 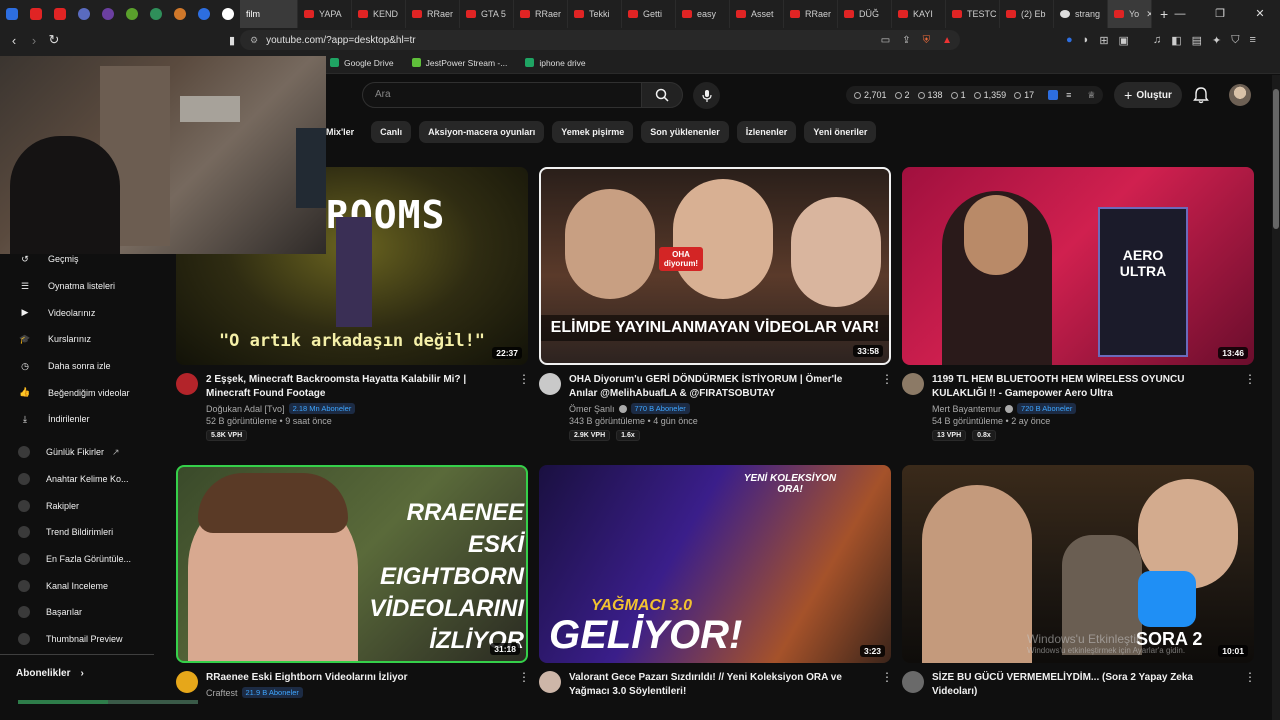 What do you see at coordinates (757, 14) in the screenshot?
I see `browser-tab: Asset` at bounding box center [757, 14].